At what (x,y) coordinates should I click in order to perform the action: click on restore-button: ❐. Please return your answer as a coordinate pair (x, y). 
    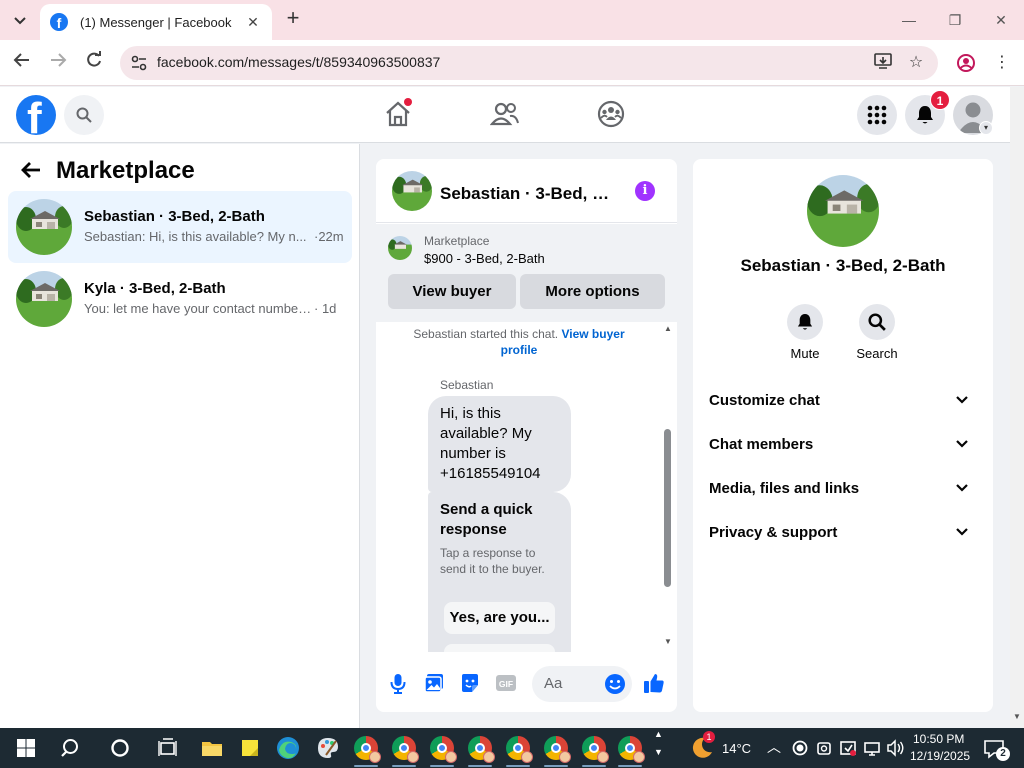
    Looking at the image, I should click on (955, 20).